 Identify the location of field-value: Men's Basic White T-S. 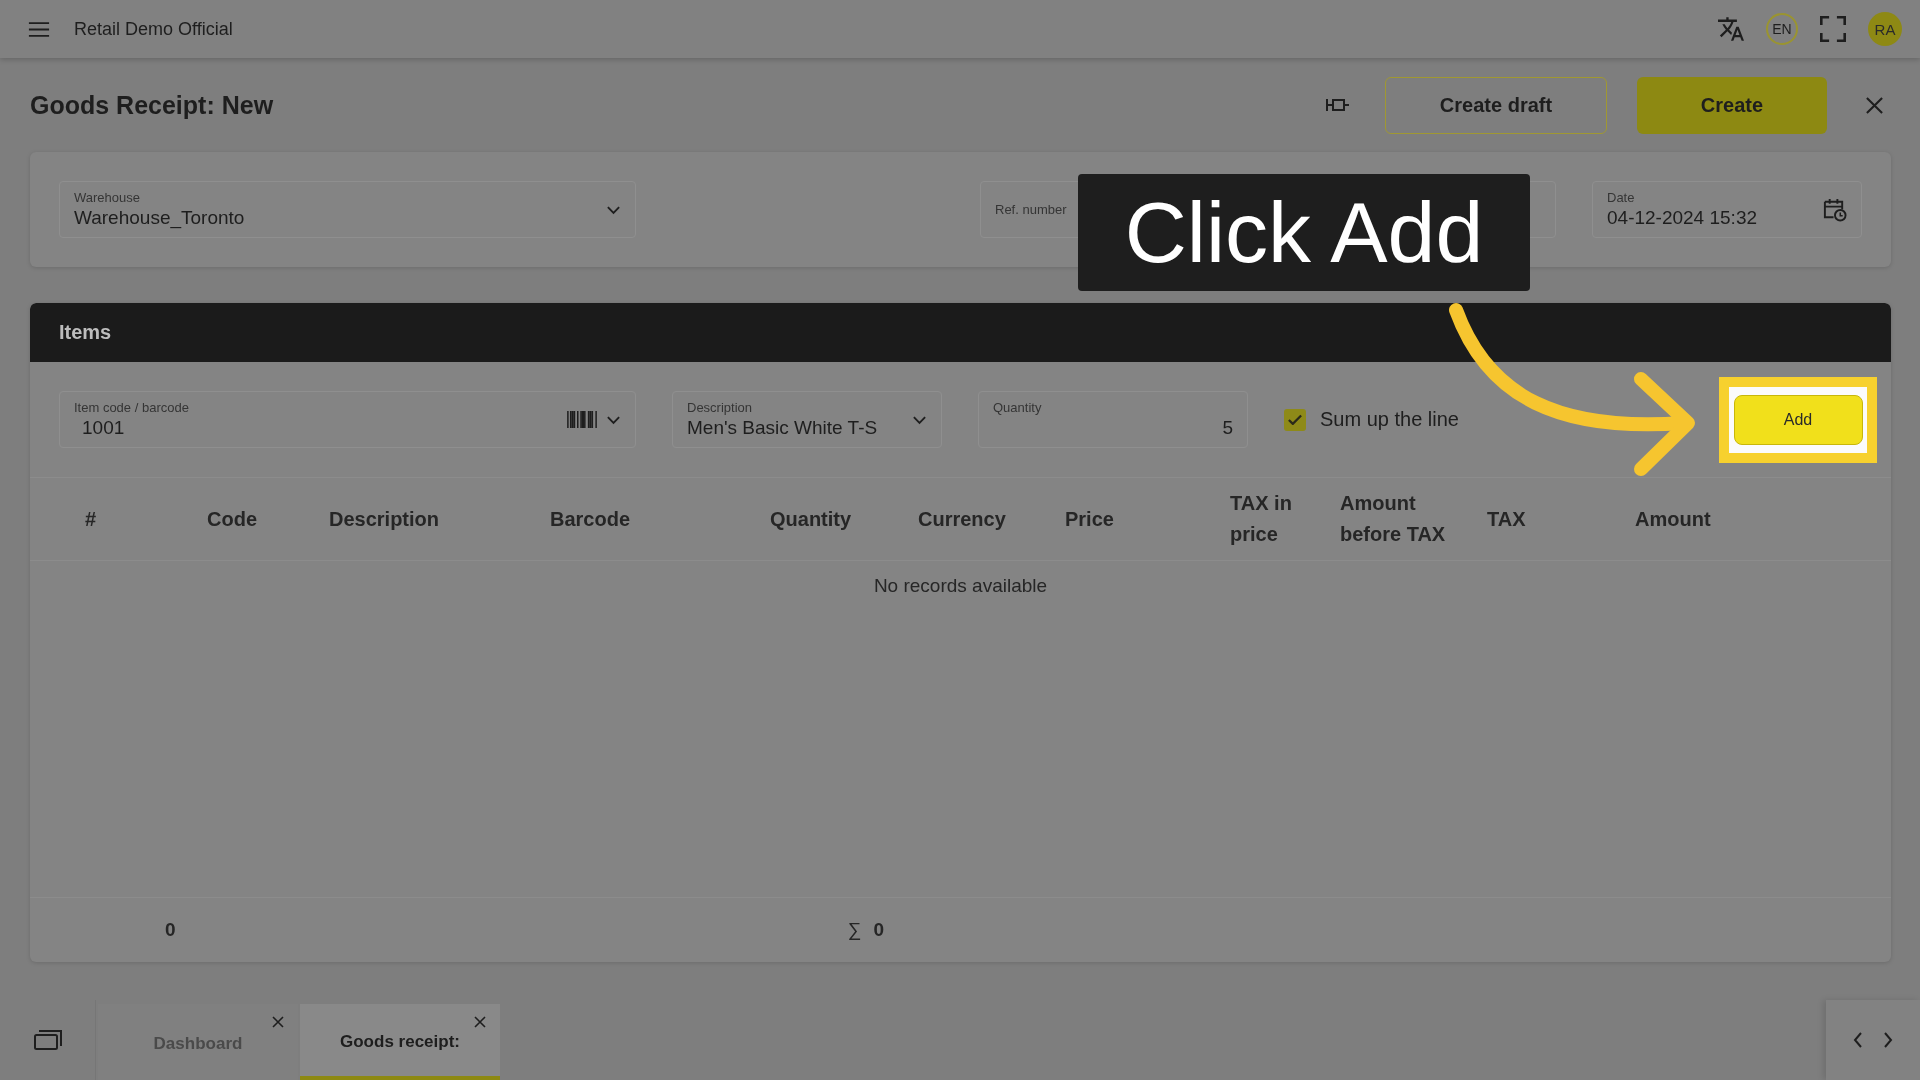
(783, 428).